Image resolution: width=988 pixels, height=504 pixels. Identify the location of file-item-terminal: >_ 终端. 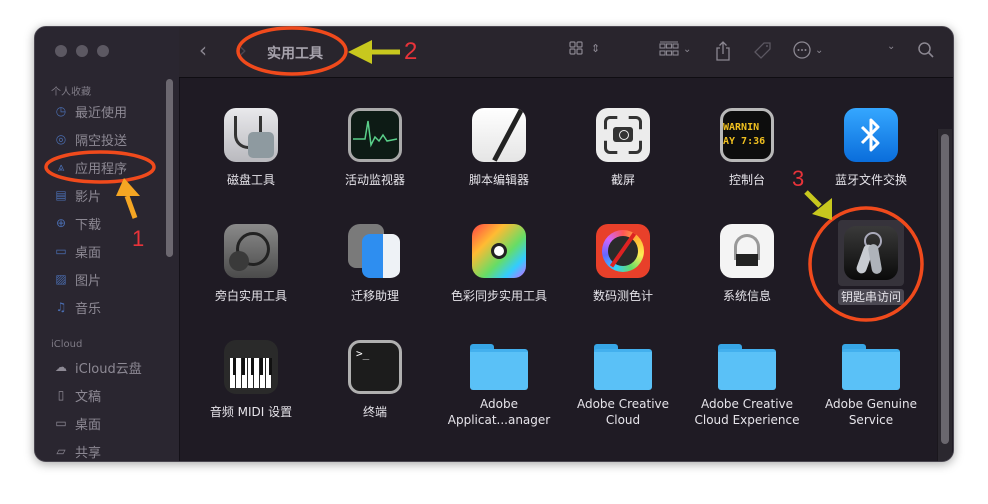
(375, 380).